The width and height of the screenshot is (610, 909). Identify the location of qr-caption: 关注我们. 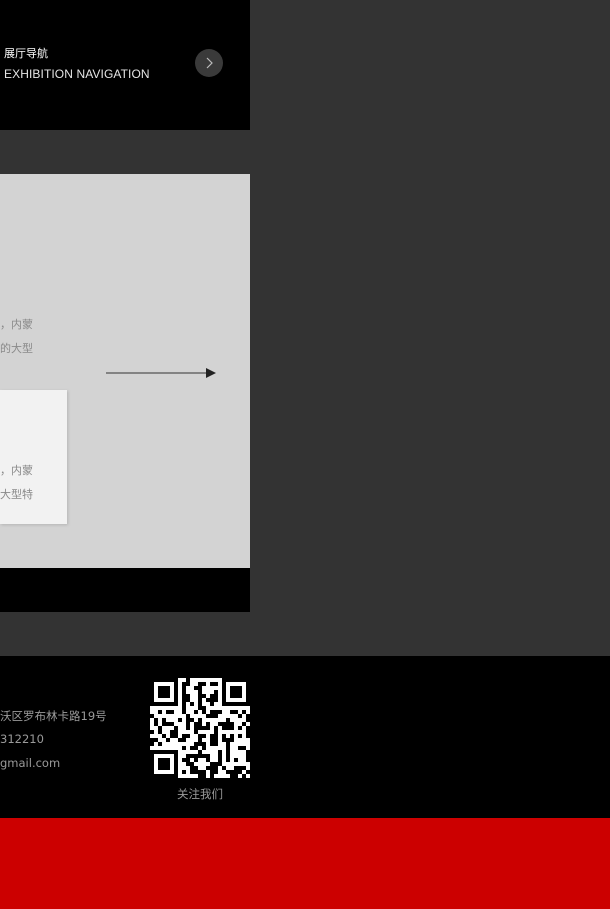
(200, 794).